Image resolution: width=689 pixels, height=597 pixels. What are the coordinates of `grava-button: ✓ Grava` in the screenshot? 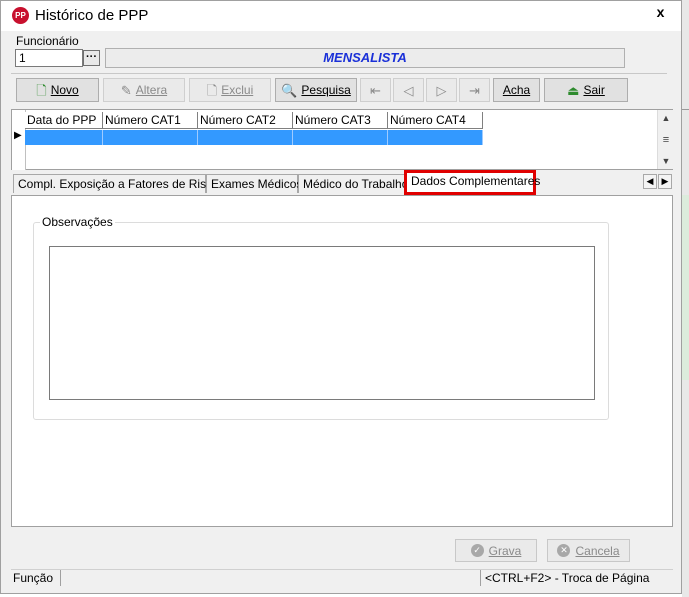 It's located at (496, 550).